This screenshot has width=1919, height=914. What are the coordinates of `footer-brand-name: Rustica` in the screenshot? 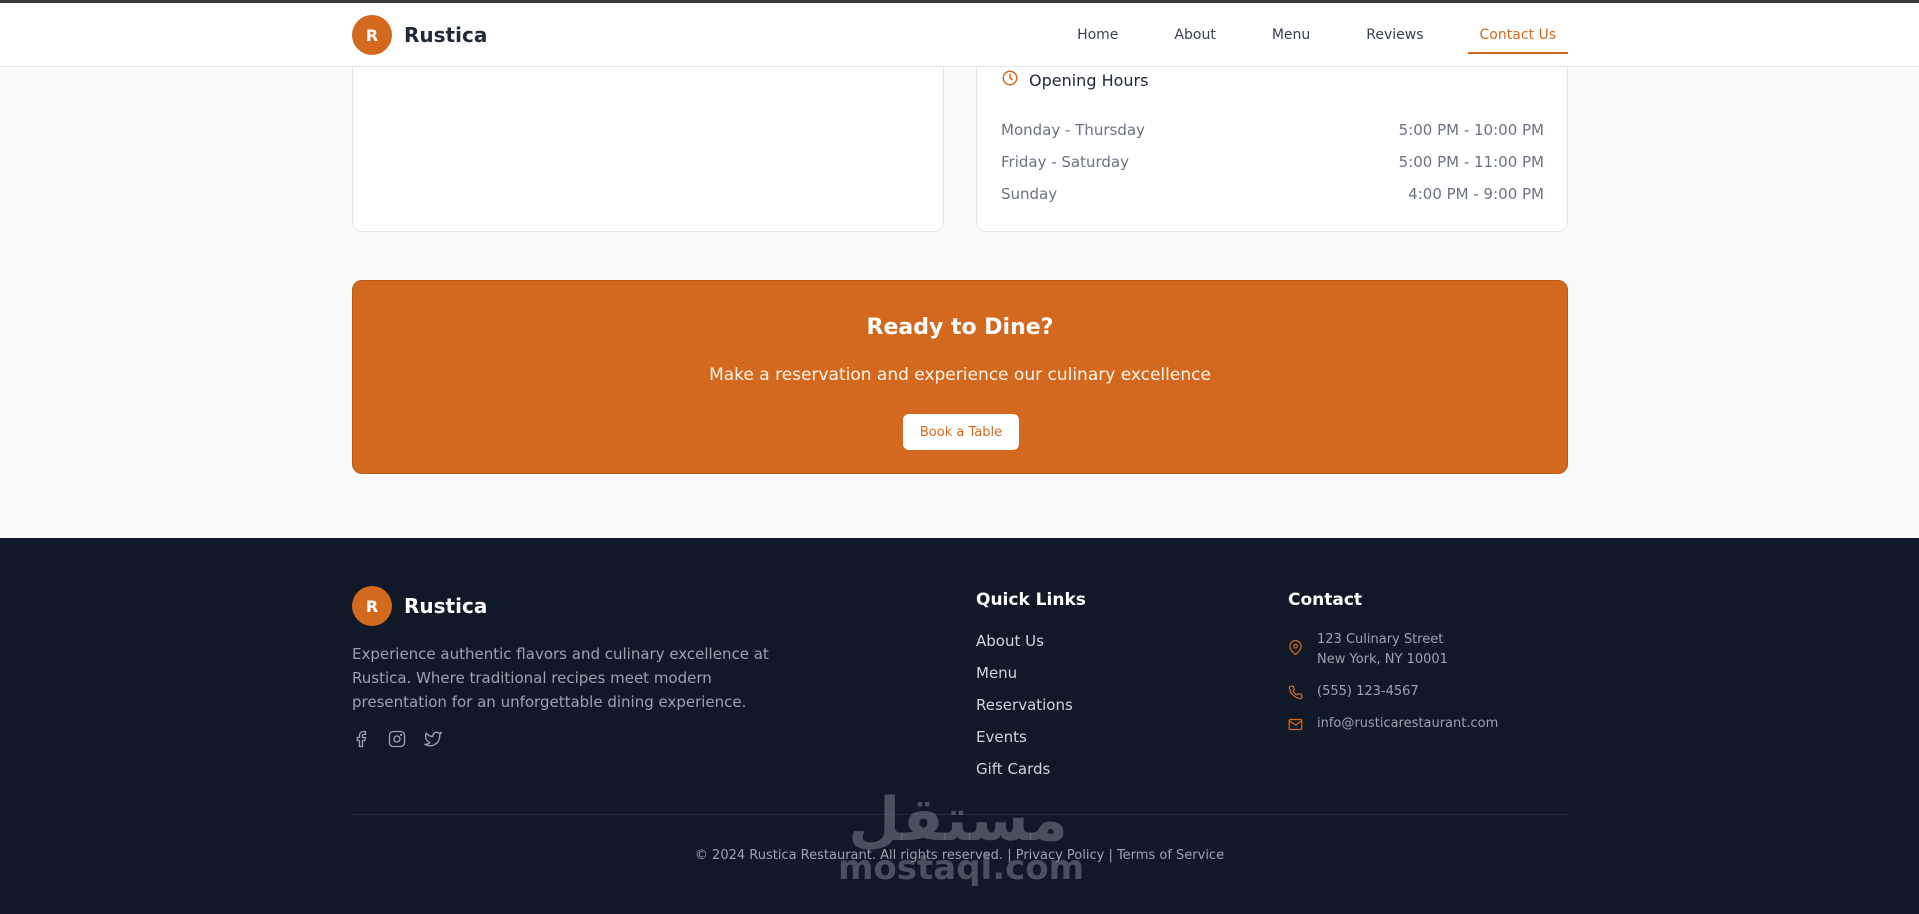 It's located at (446, 606).